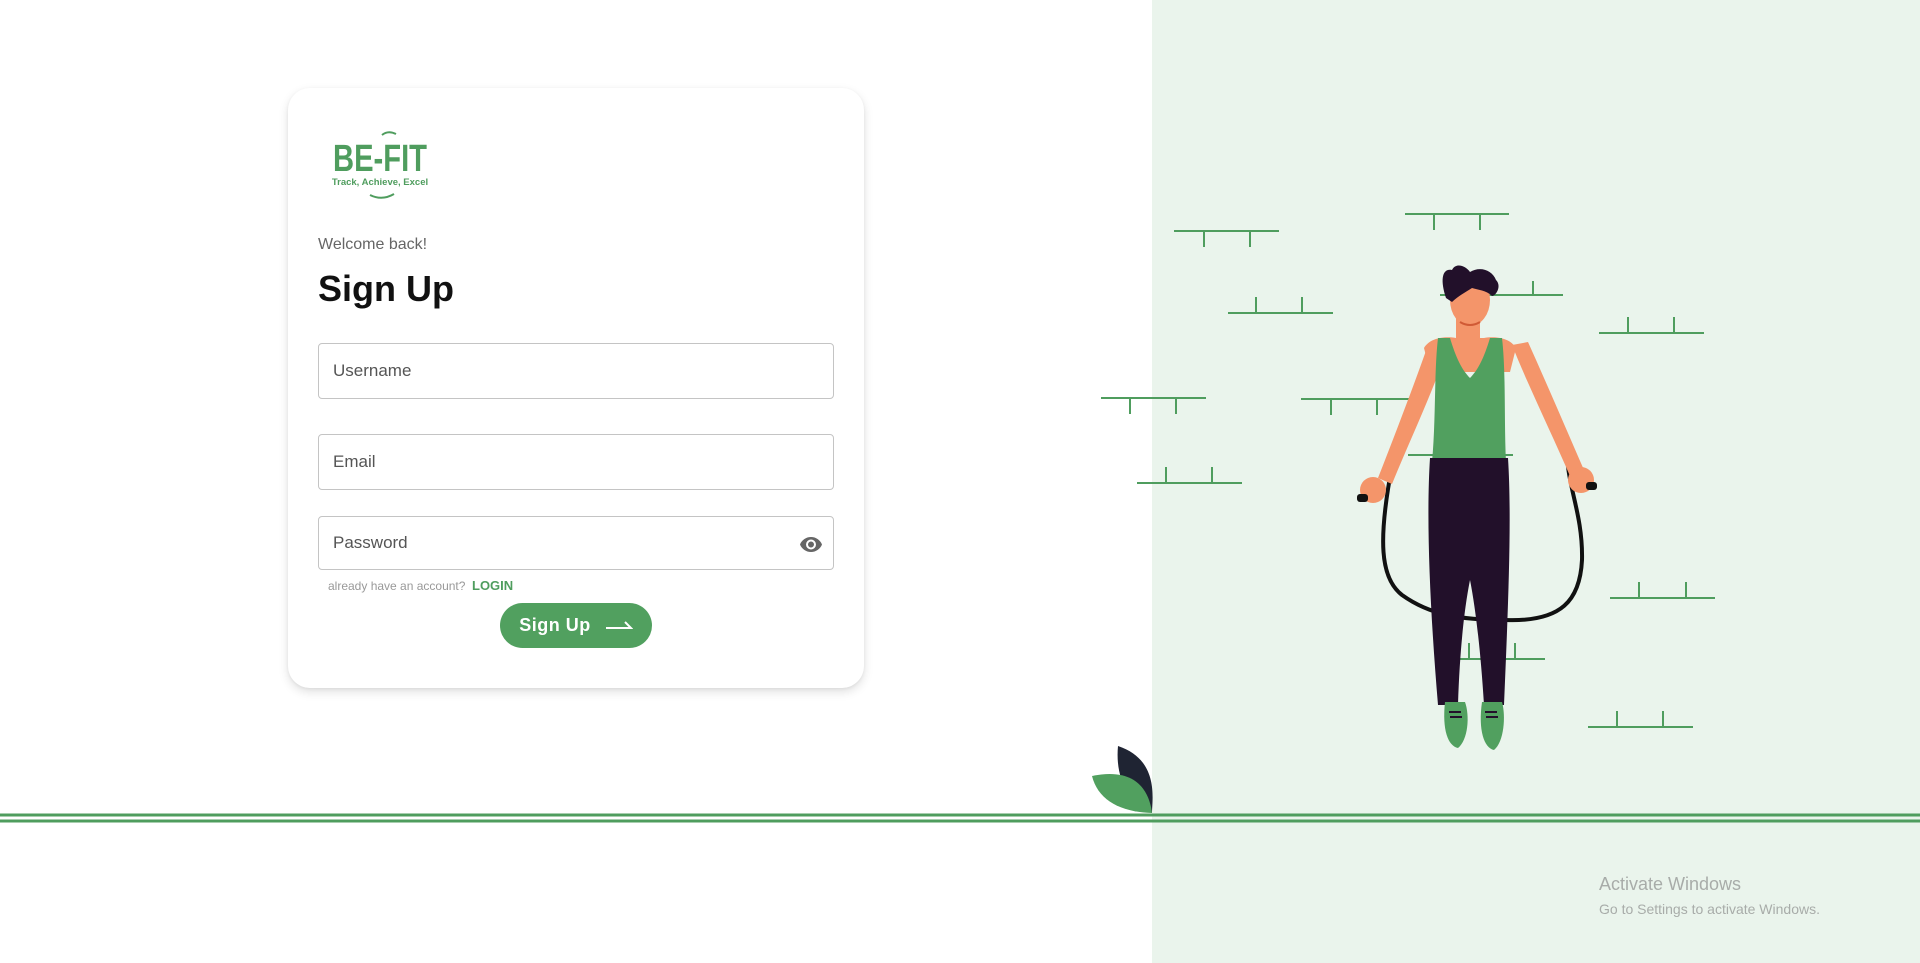  Describe the element at coordinates (397, 586) in the screenshot. I see `account-prompt: already have an account?` at that location.